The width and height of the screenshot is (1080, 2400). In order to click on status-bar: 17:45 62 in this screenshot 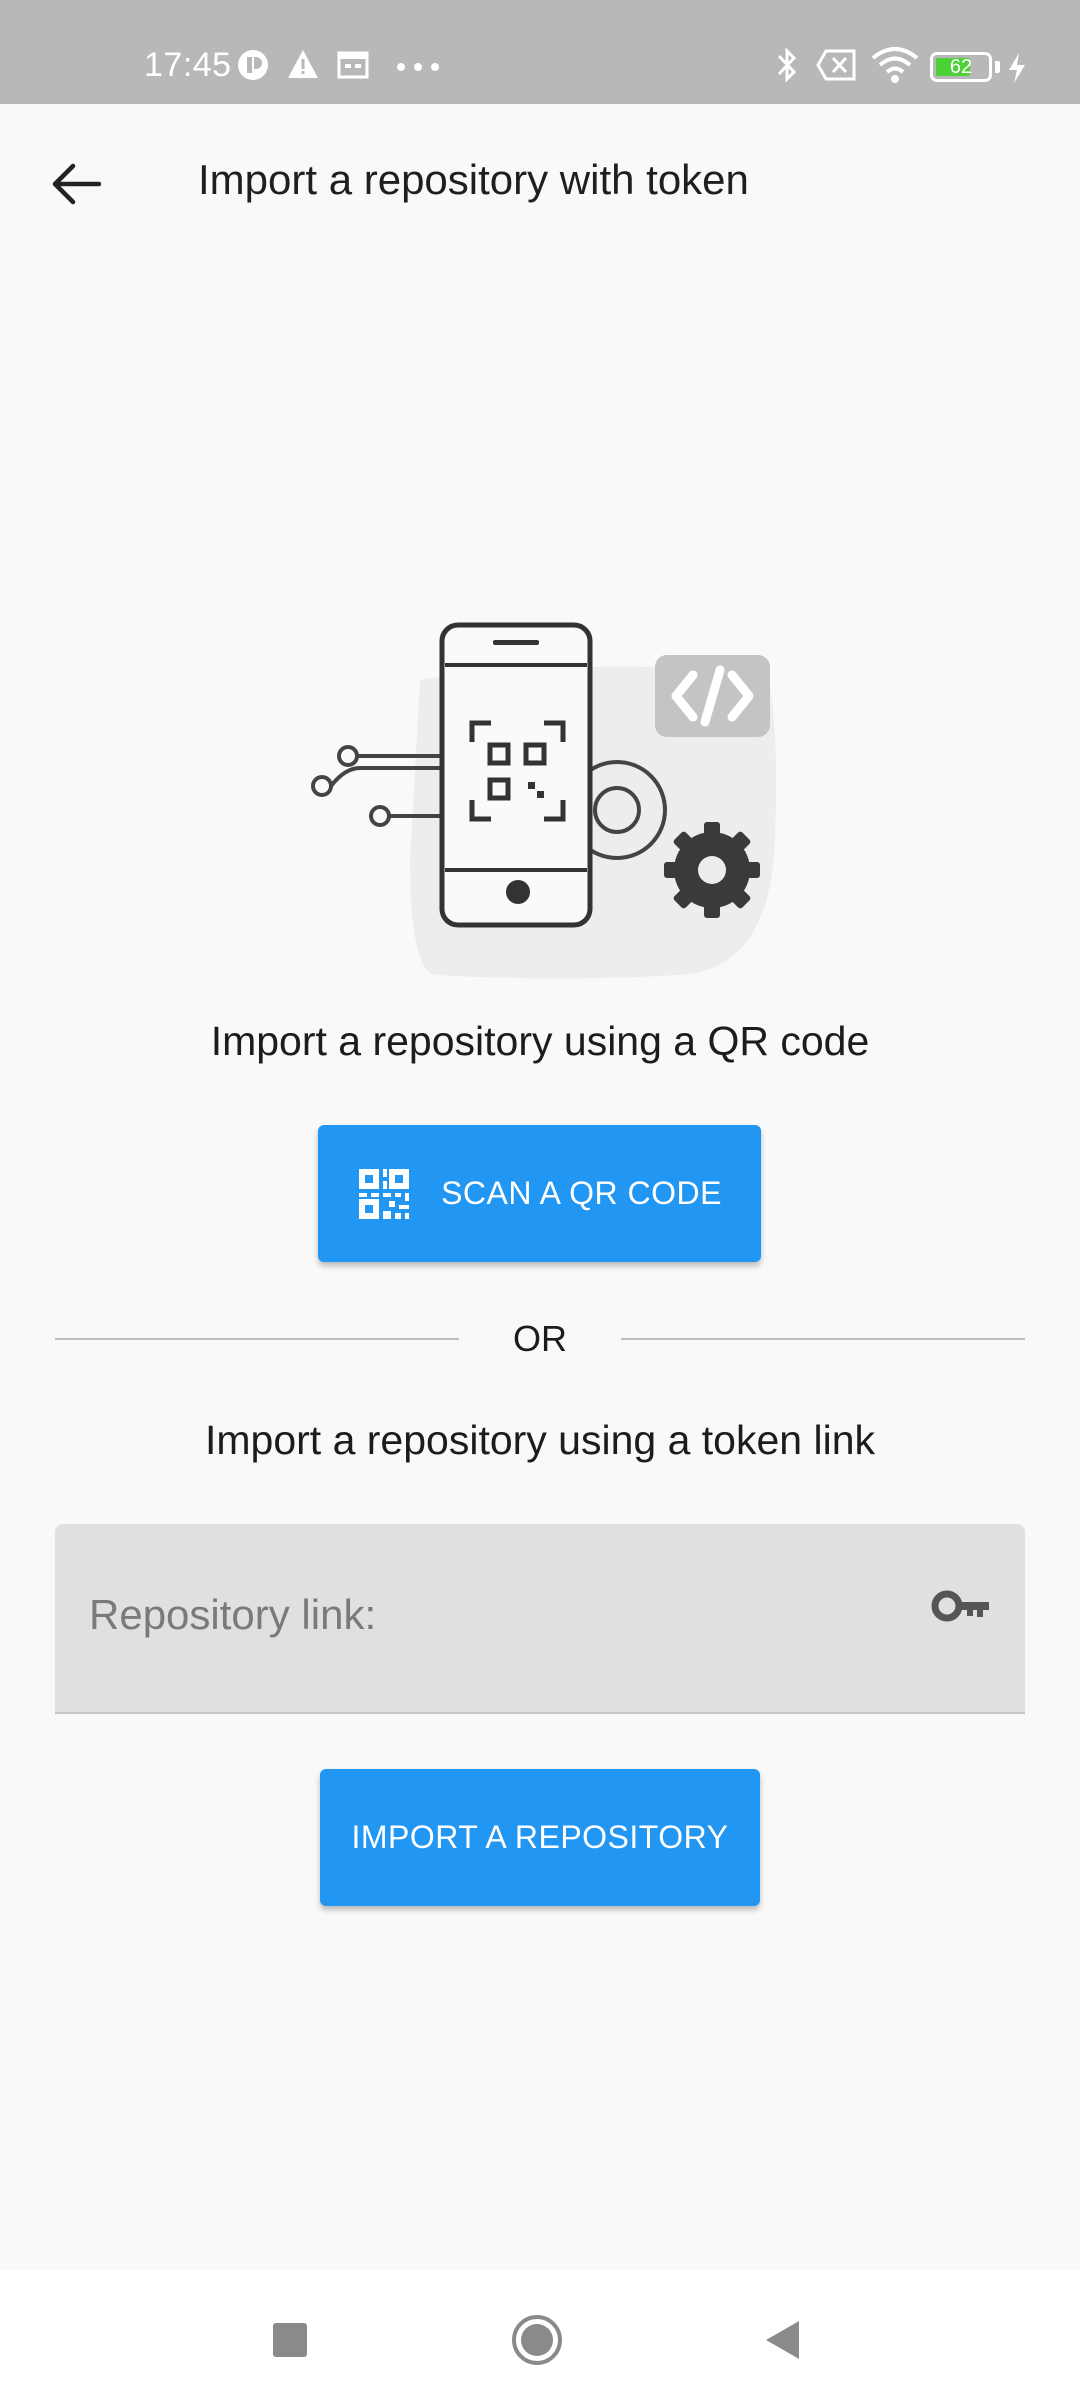, I will do `click(540, 52)`.